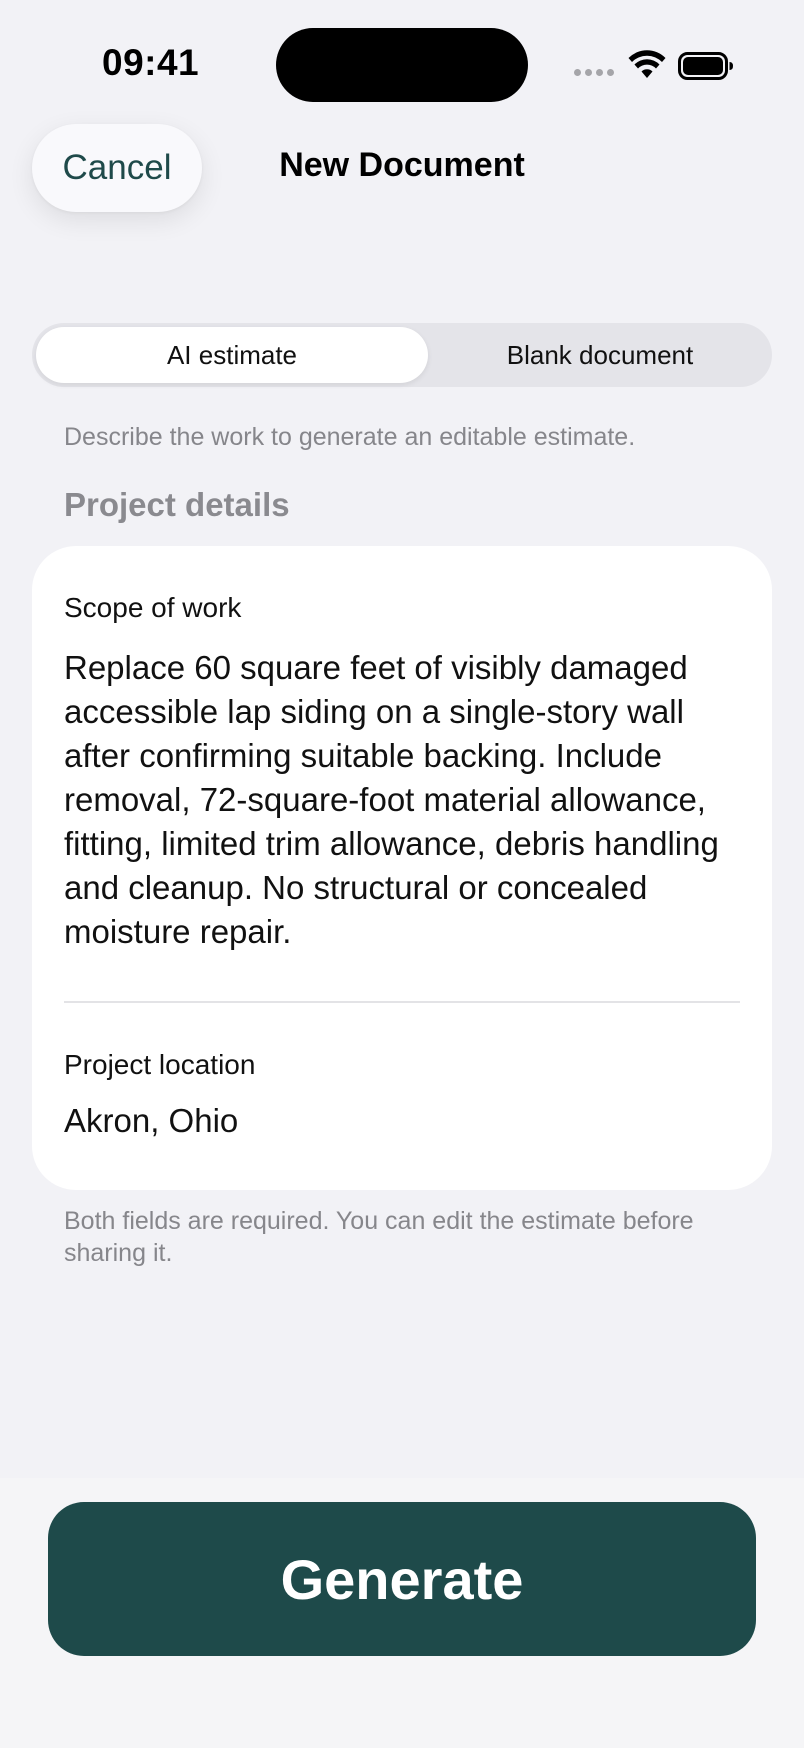  What do you see at coordinates (160, 1064) in the screenshot?
I see `project-location-label: Project location` at bounding box center [160, 1064].